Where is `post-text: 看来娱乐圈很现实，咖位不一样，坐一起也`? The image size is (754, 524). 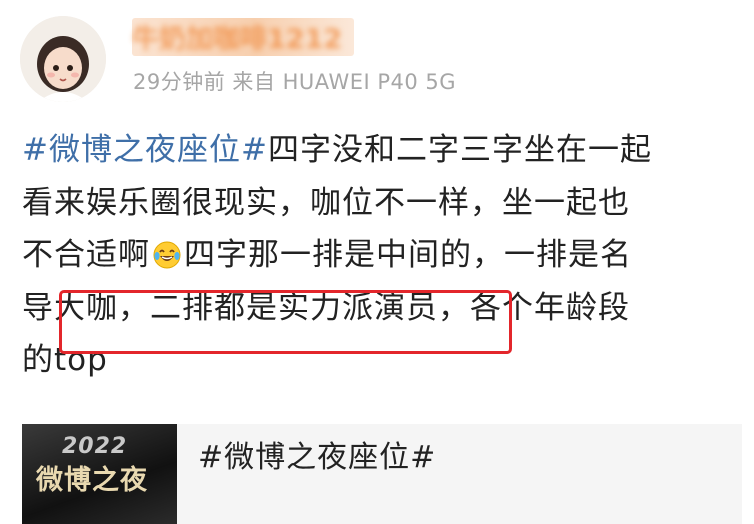
post-text: 看来娱乐圈很现实，咖位不一样，坐一起也 is located at coordinates (326, 202).